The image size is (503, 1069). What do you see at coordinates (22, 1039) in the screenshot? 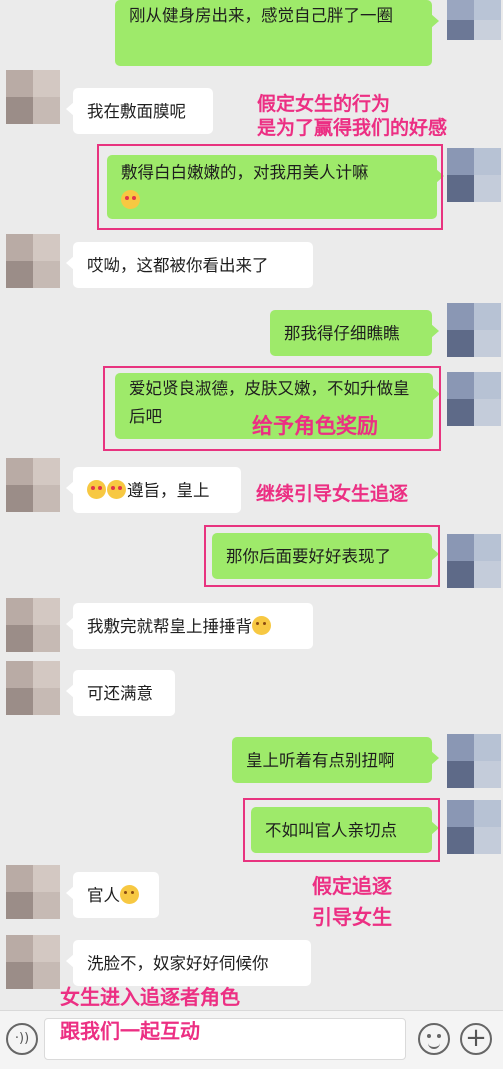
I see `voice-icon: ·))` at bounding box center [22, 1039].